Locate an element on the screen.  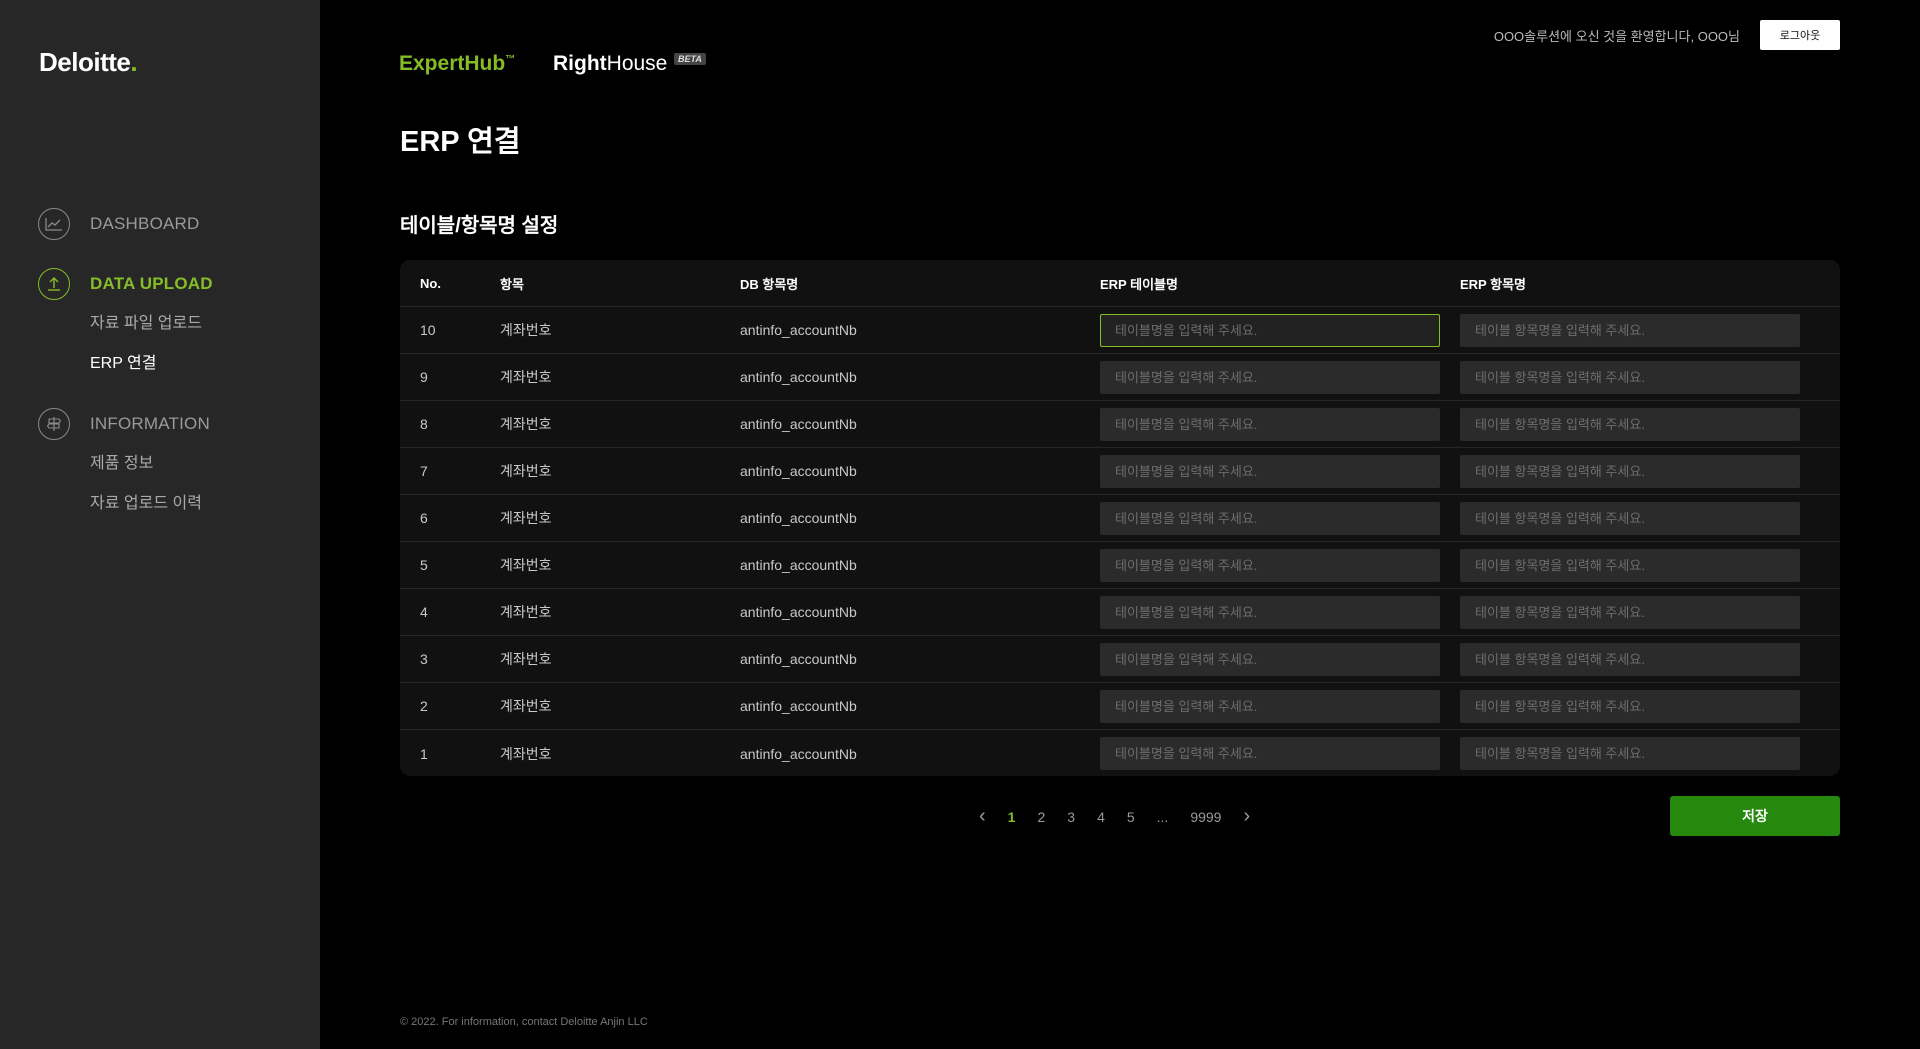
sidebar-item-product-info: 제품 정보 is located at coordinates (150, 464).